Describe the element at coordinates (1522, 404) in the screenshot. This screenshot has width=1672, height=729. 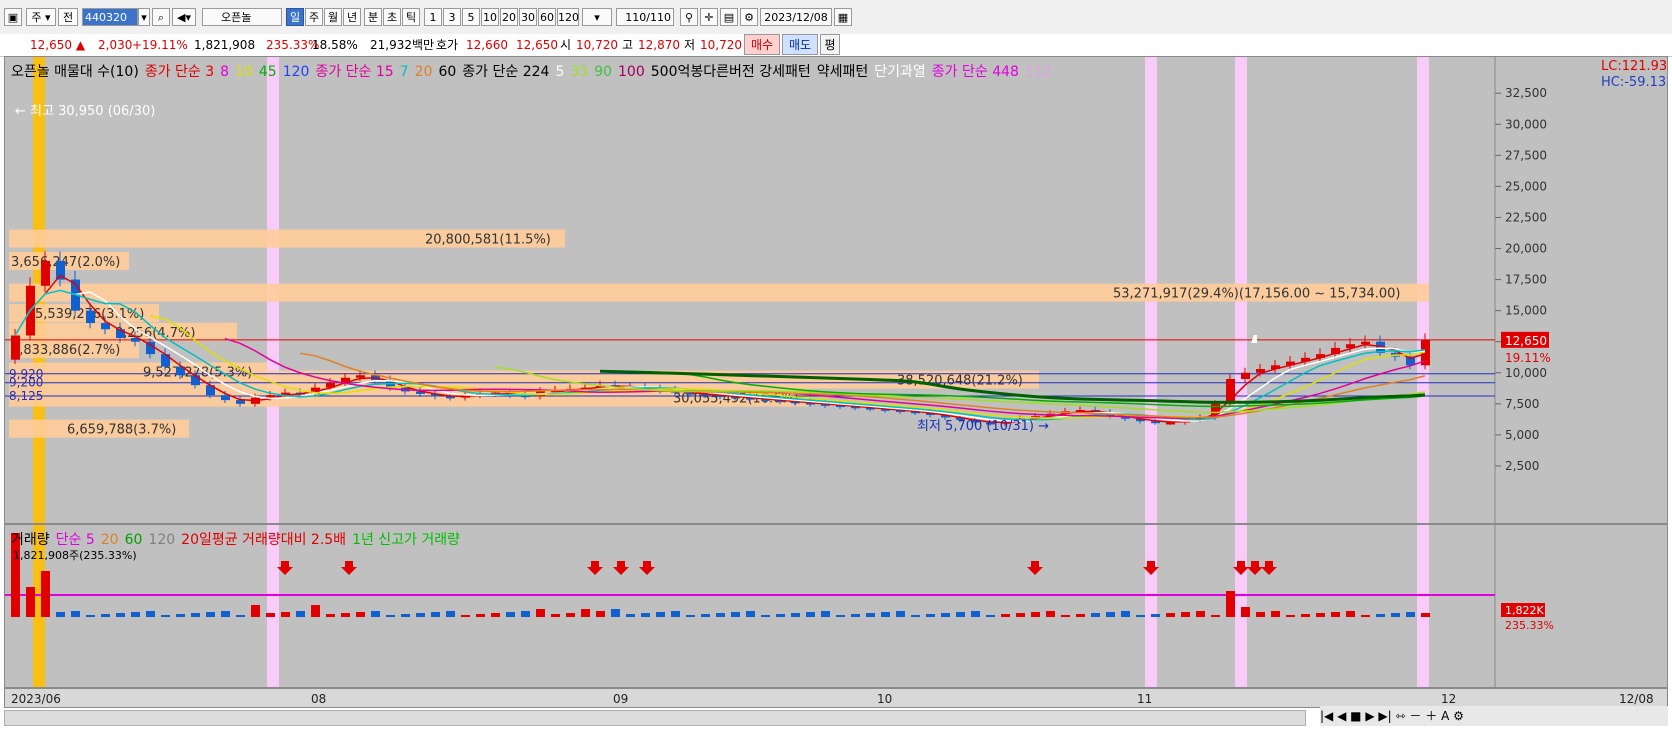
I see `y-tick: 7,500` at that location.